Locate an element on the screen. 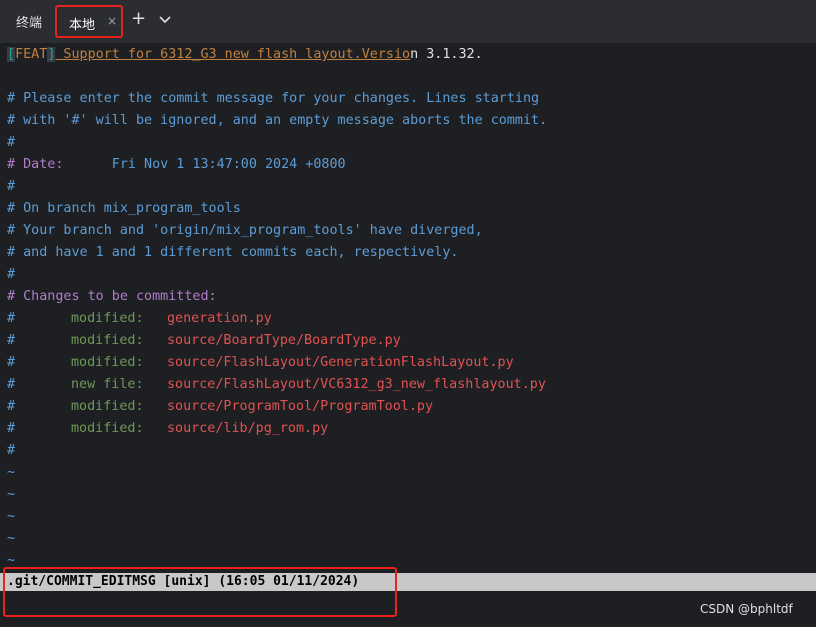 This screenshot has height=627, width=816. change-row: # modified: source/lib/pg_rom.py is located at coordinates (167, 429).